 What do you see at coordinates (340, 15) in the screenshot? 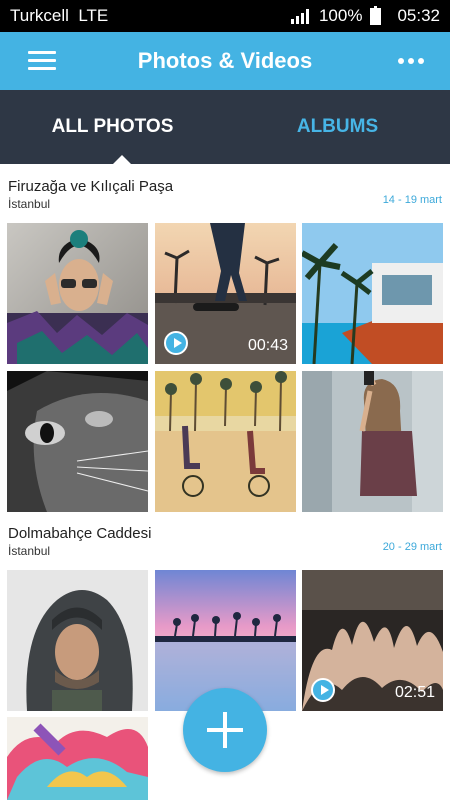
I see `battery-percent: 100%` at bounding box center [340, 15].